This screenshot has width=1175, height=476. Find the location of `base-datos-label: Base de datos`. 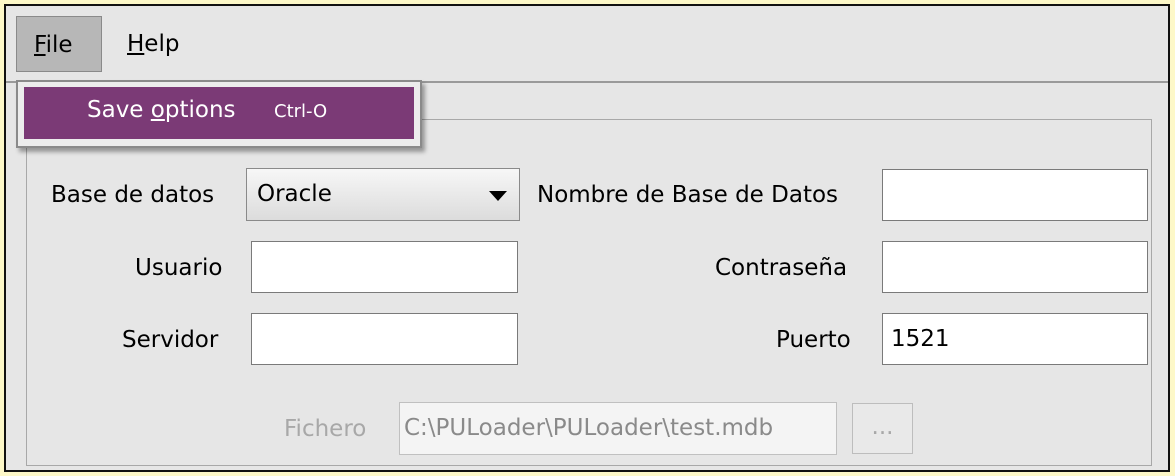

base-datos-label: Base de datos is located at coordinates (133, 195).